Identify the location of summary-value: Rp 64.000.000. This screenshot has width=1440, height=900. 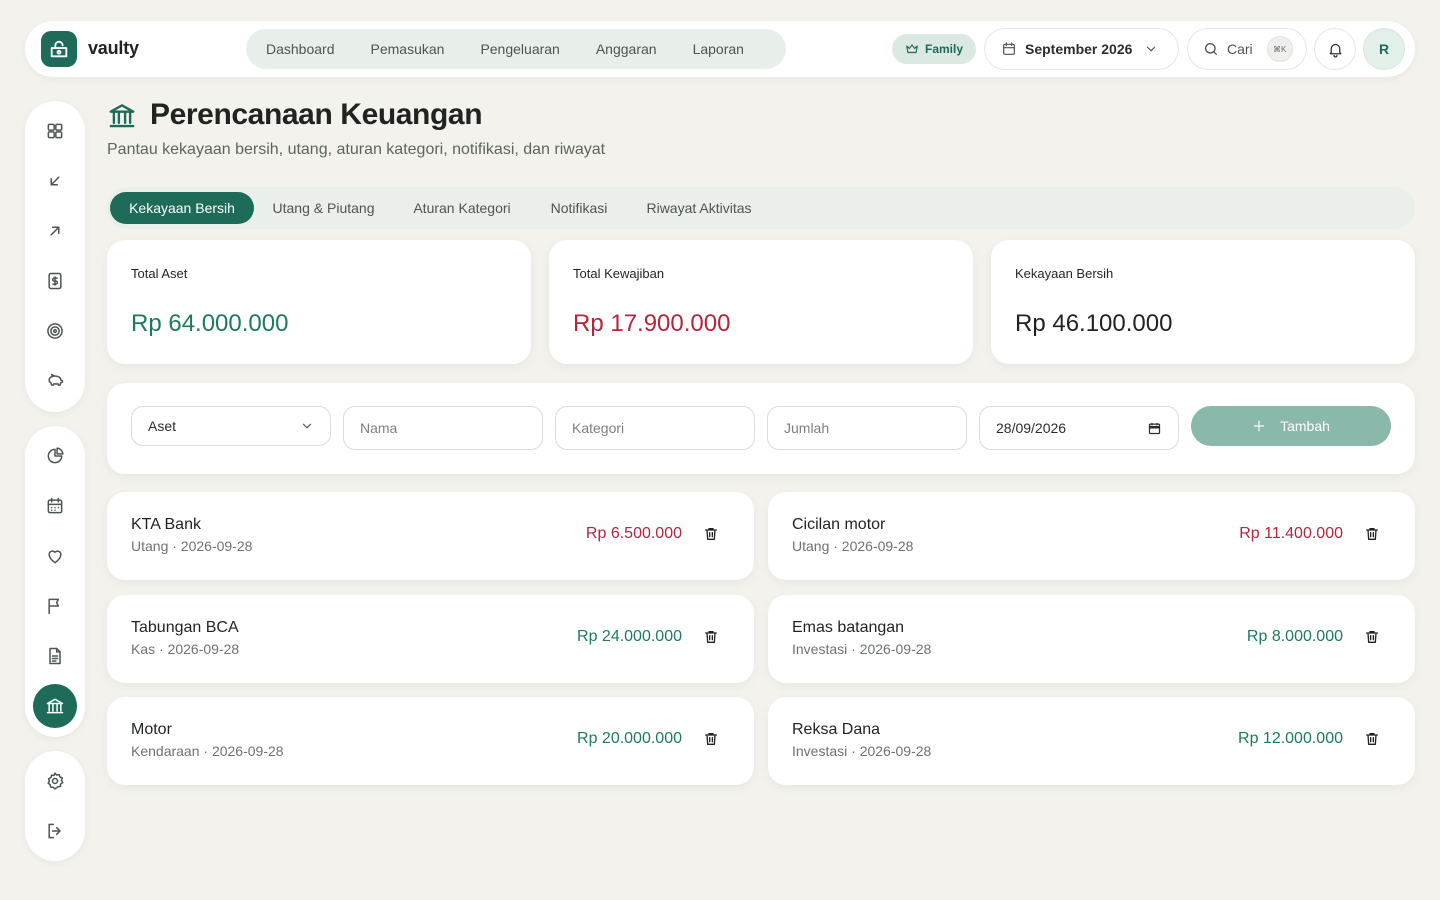
(210, 323).